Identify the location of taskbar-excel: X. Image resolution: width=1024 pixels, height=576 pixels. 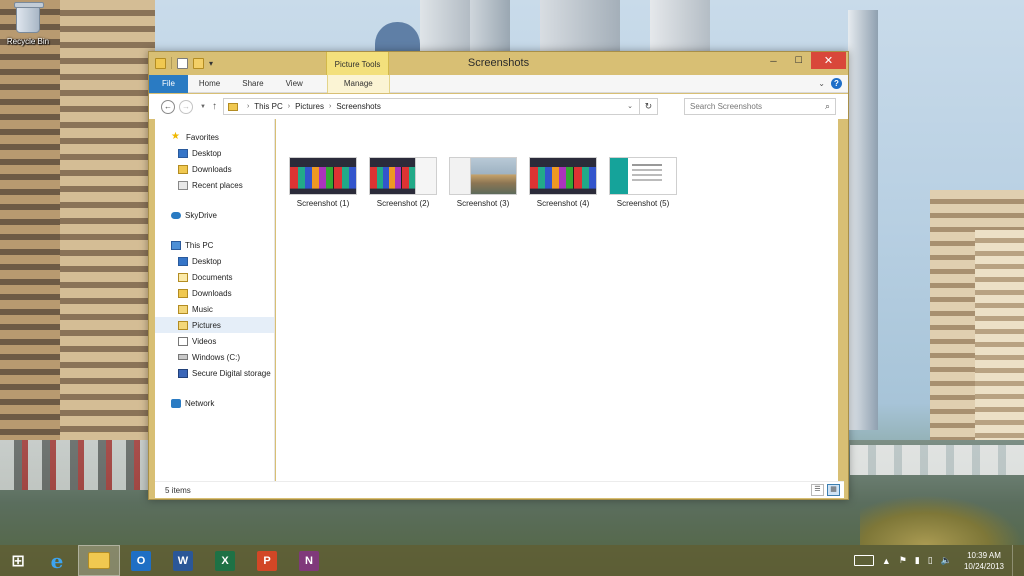
(225, 560).